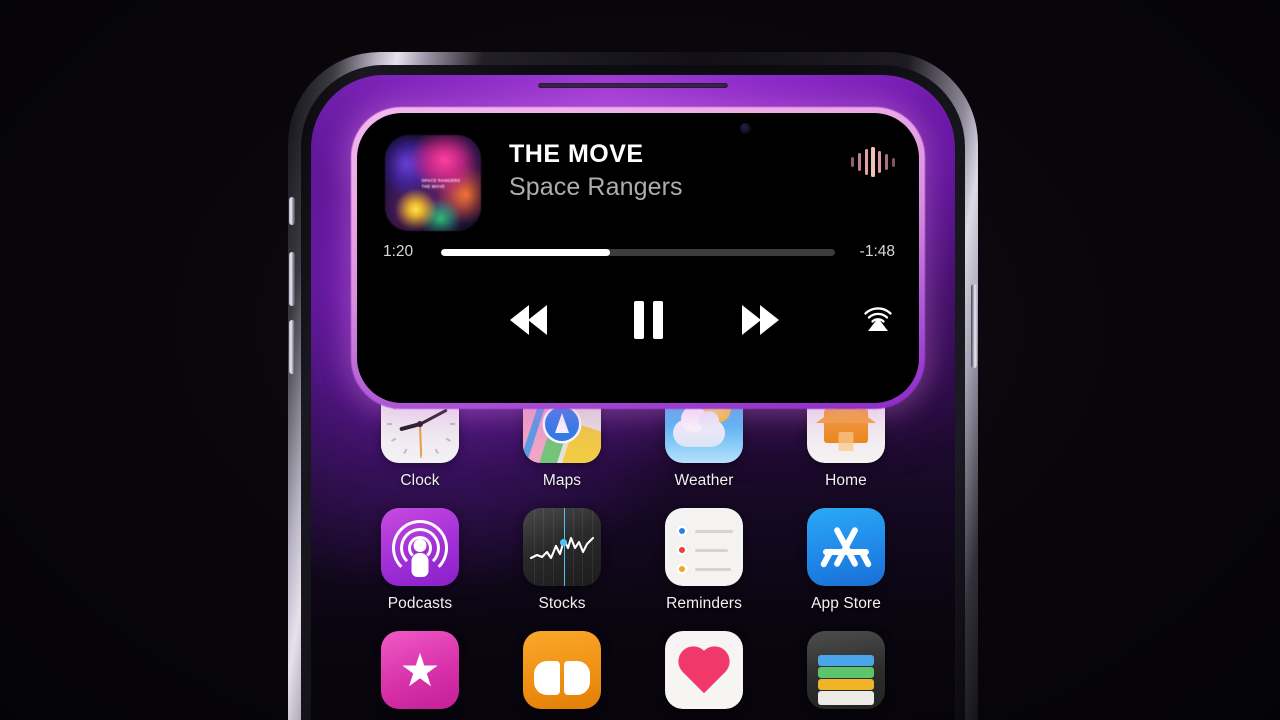 The image size is (1280, 720). I want to click on app-stocks: Stocks, so click(562, 560).